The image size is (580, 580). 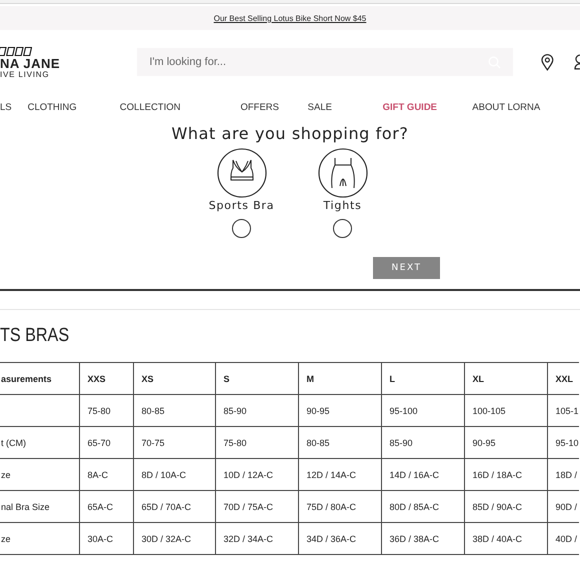 What do you see at coordinates (526, 107) in the screenshot?
I see `nav-link: ABOUT LORNA` at bounding box center [526, 107].